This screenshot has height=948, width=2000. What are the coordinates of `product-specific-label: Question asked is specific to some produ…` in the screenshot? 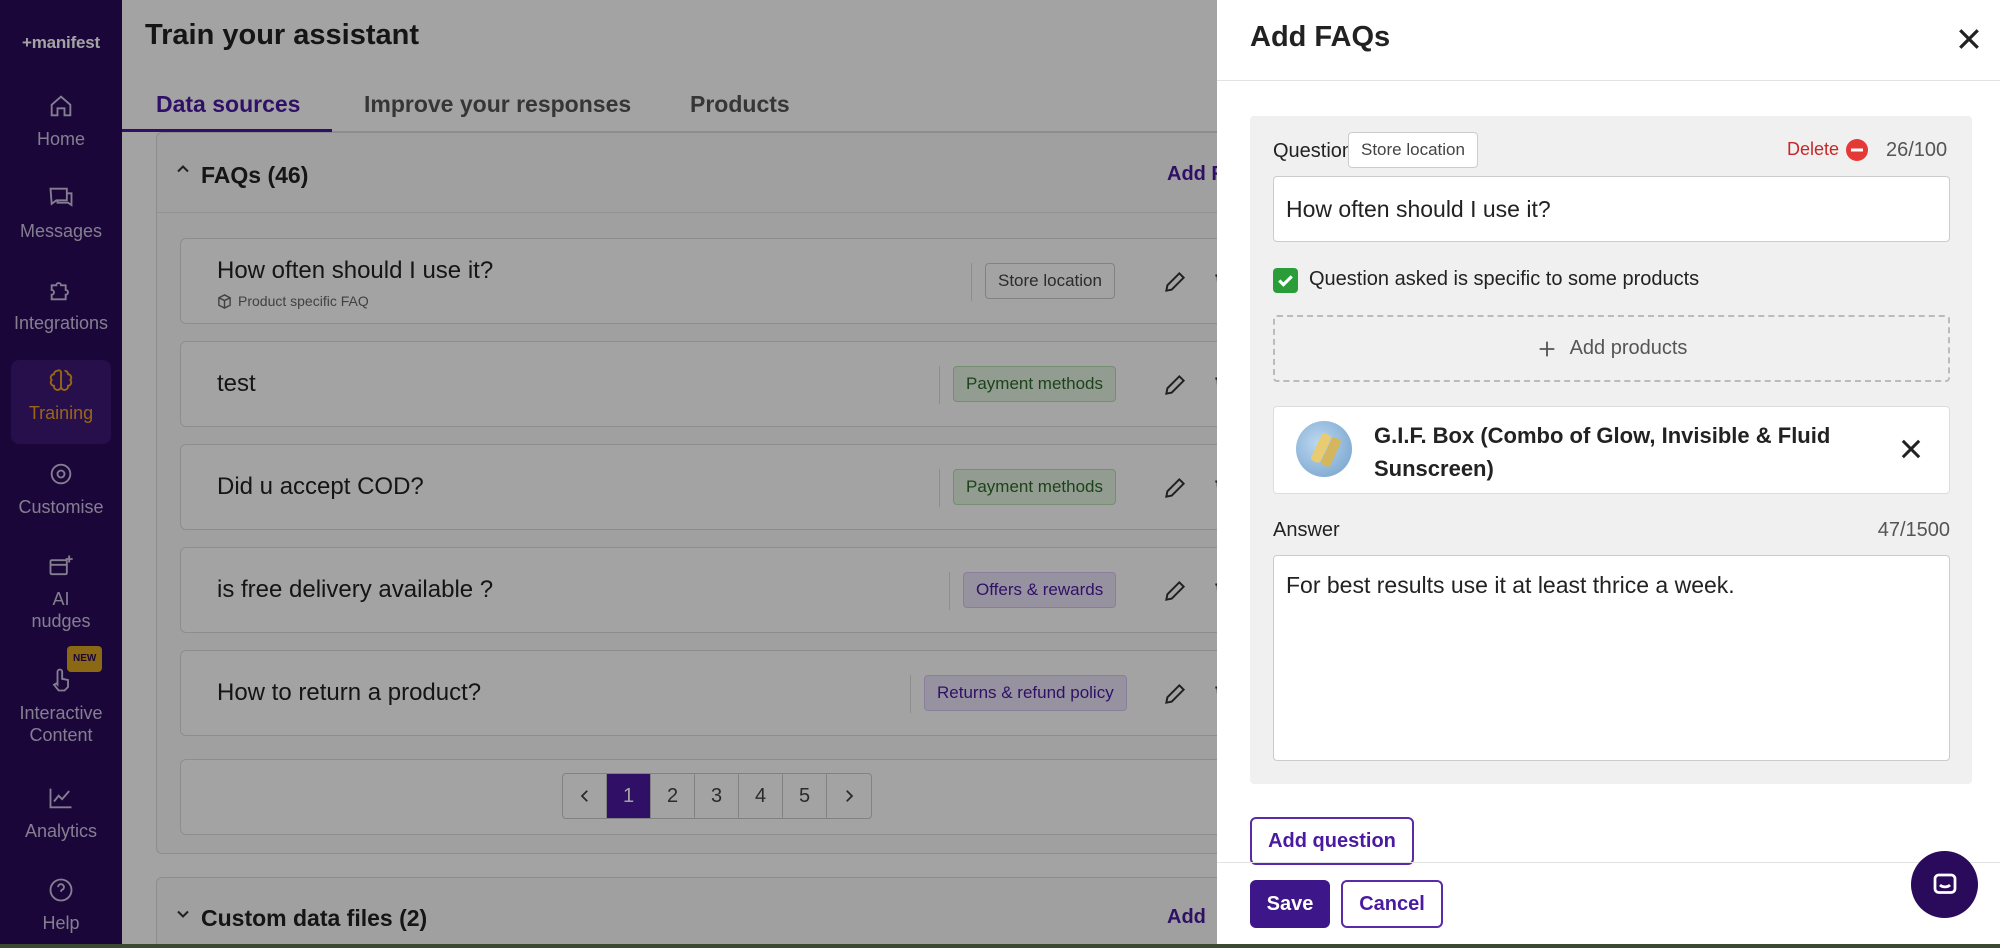 It's located at (1504, 279).